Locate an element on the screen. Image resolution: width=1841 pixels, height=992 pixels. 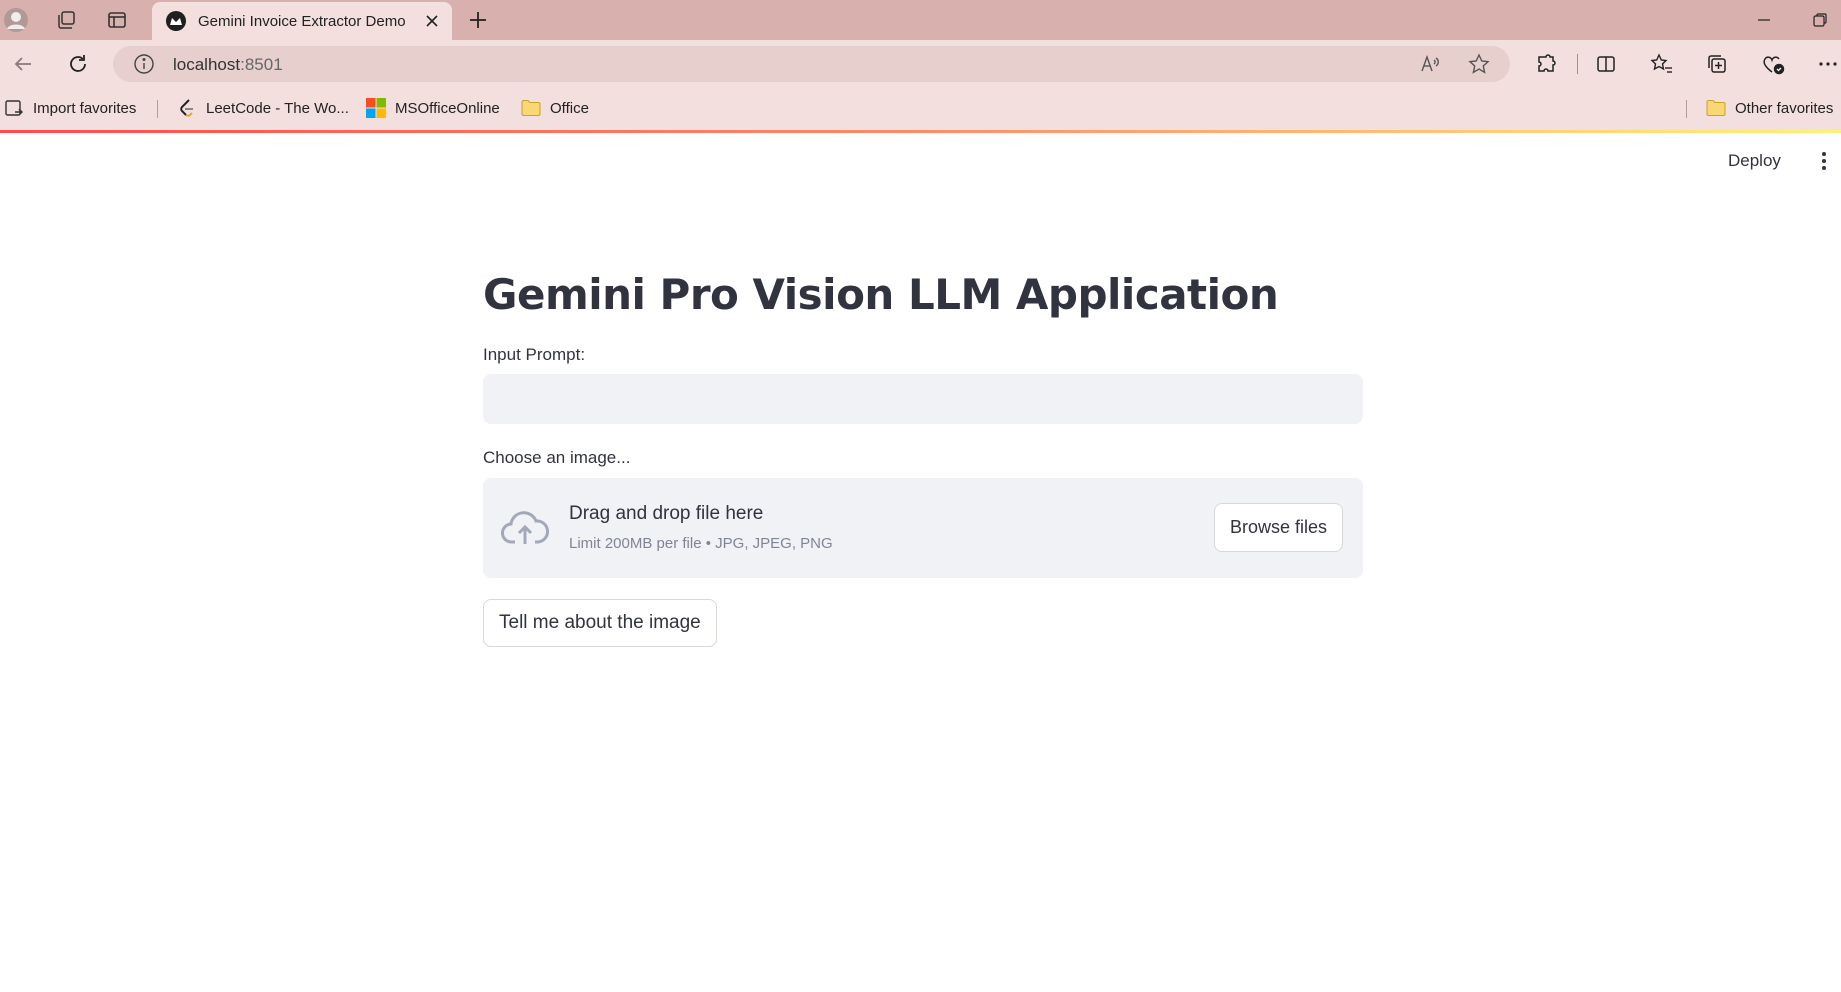
favorites-list-icon is located at coordinates (1662, 64).